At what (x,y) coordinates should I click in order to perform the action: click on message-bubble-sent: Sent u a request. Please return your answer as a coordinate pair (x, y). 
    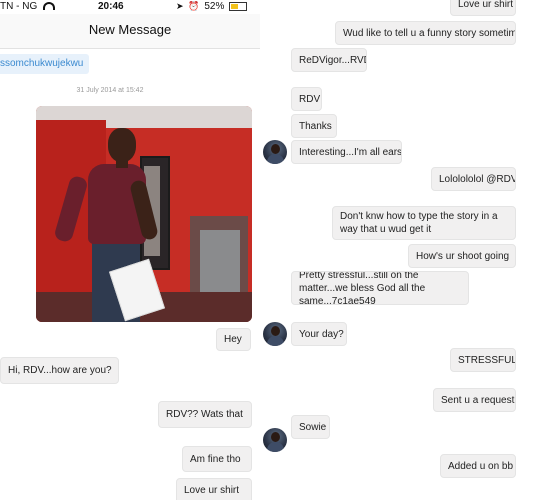
    Looking at the image, I should click on (474, 400).